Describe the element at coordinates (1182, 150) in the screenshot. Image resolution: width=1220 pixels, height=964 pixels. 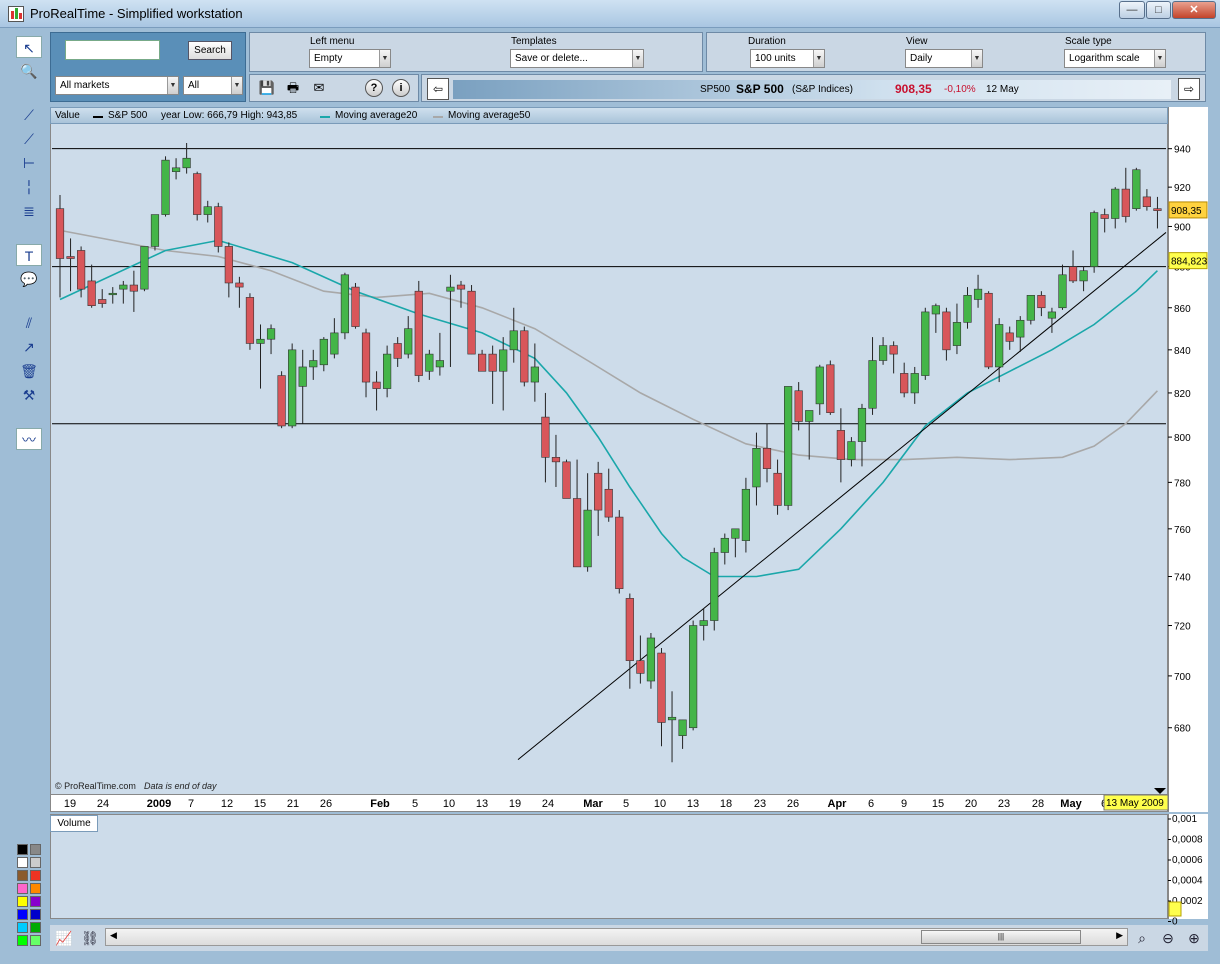
I see `price-axis-label: 940` at that location.